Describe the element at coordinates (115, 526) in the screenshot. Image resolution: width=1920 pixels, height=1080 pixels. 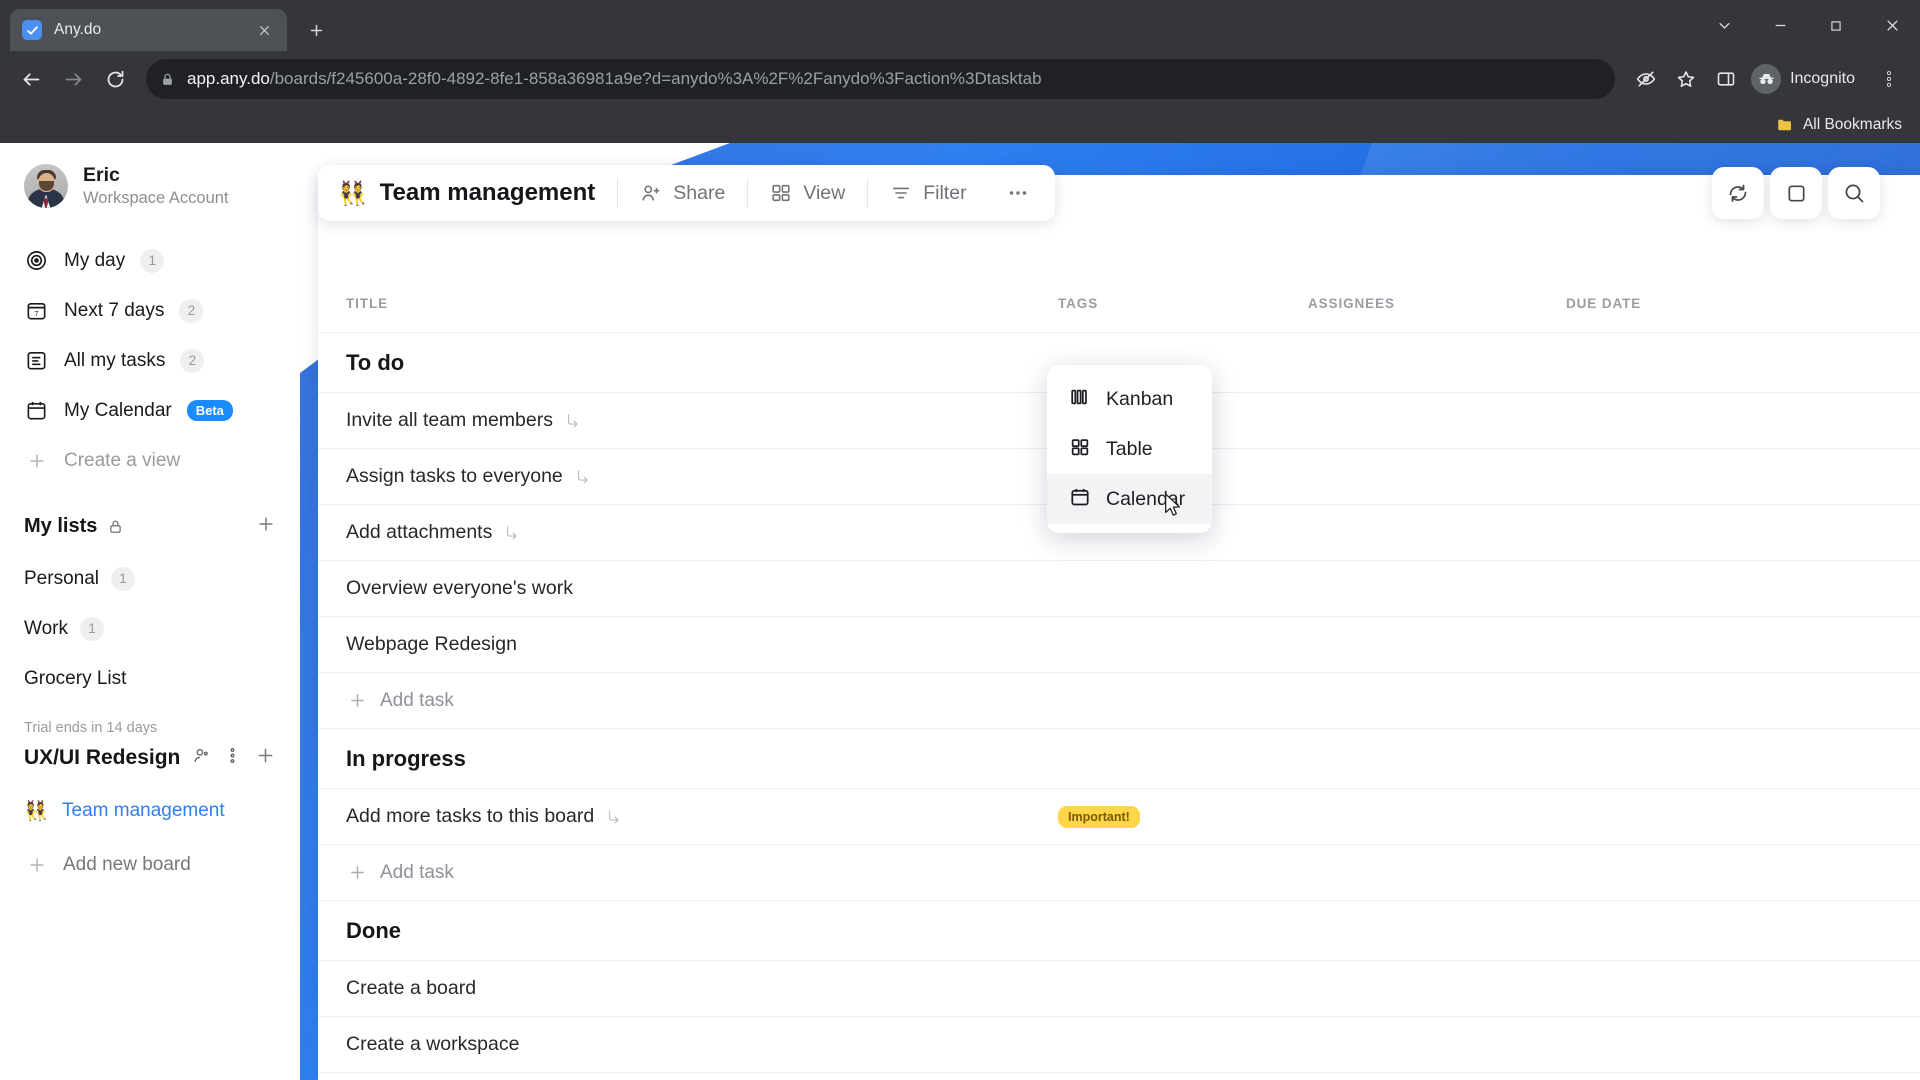
I see `lock-icon` at that location.